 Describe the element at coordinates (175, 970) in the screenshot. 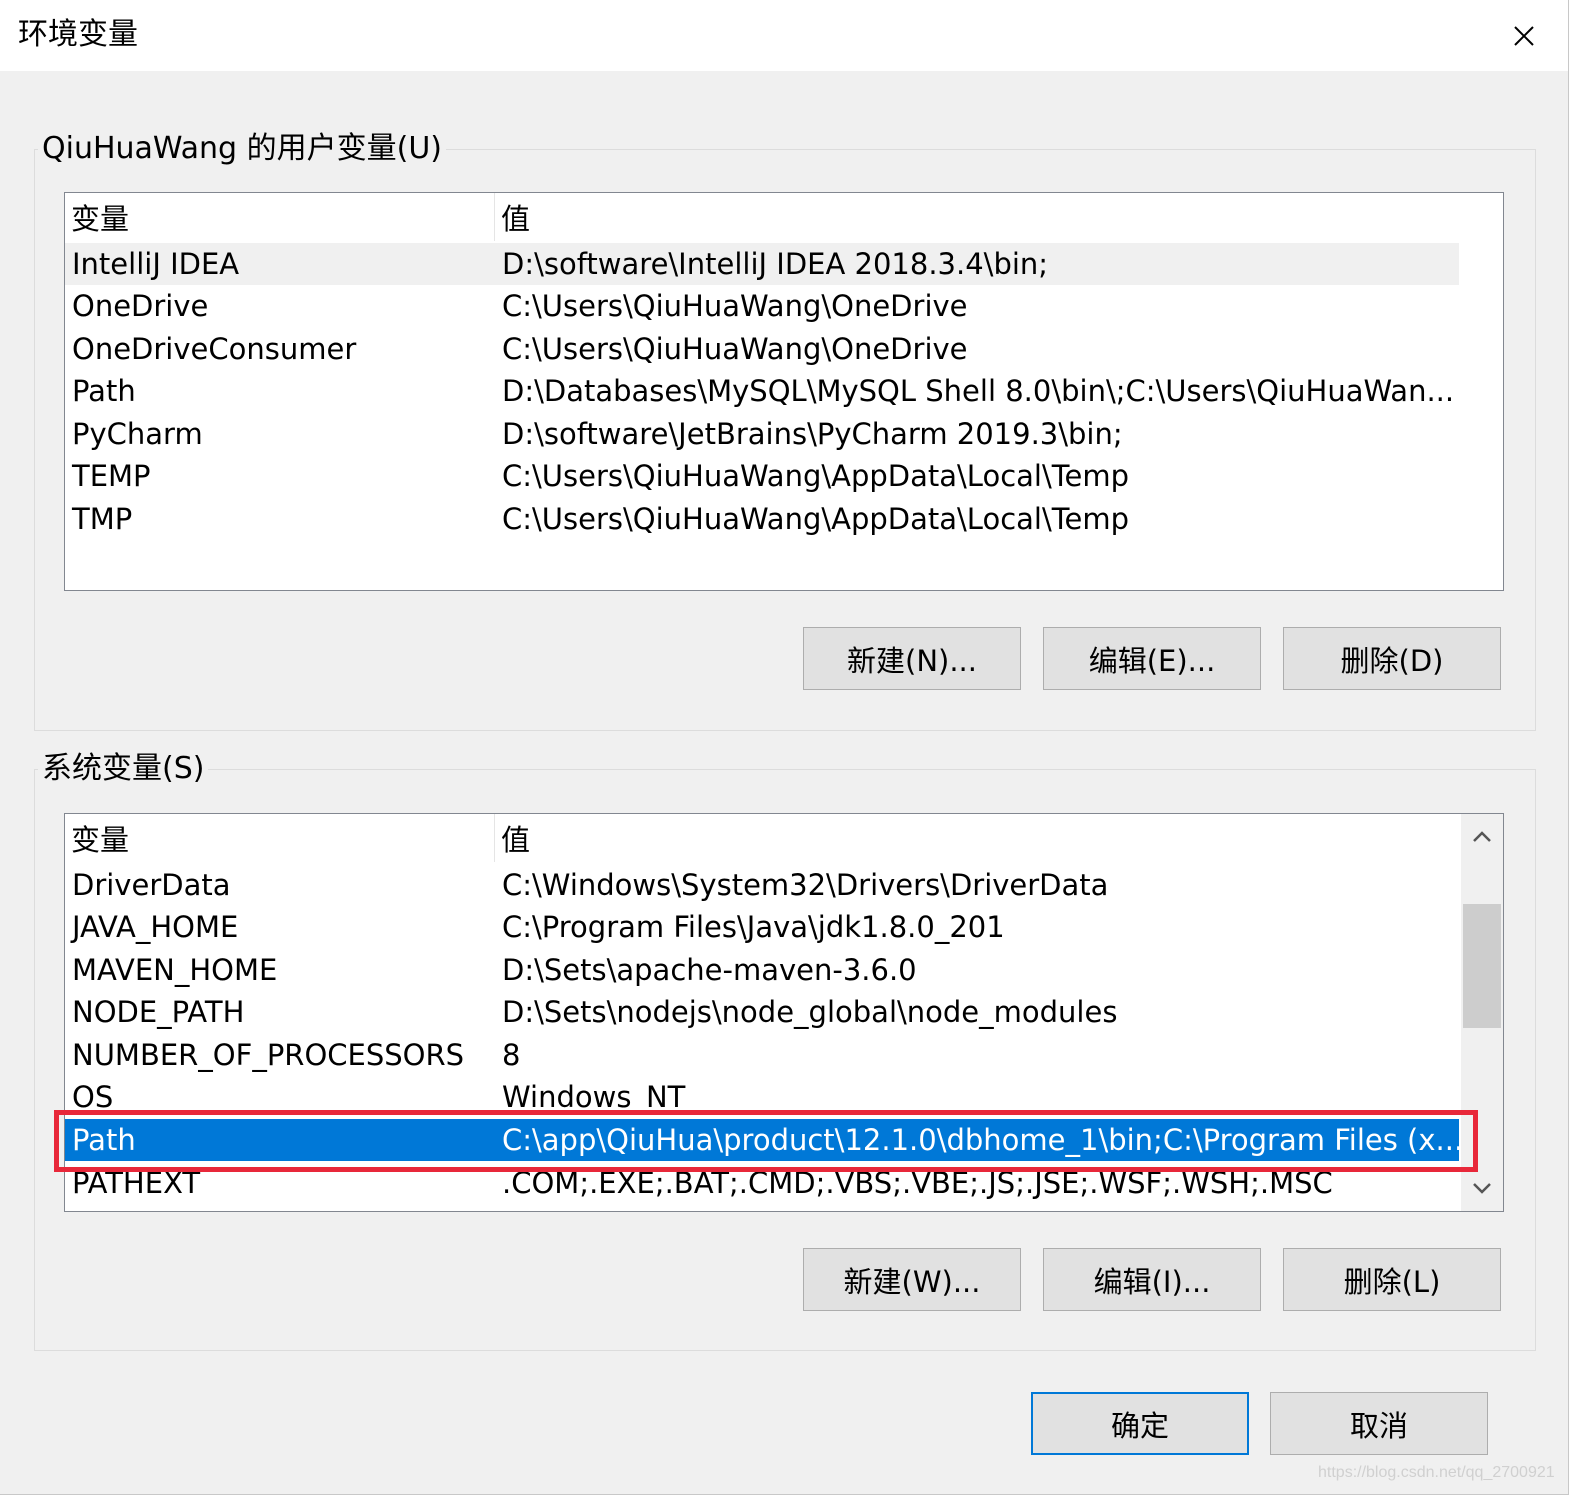

I see `var-name: MAVEN_HOME` at that location.